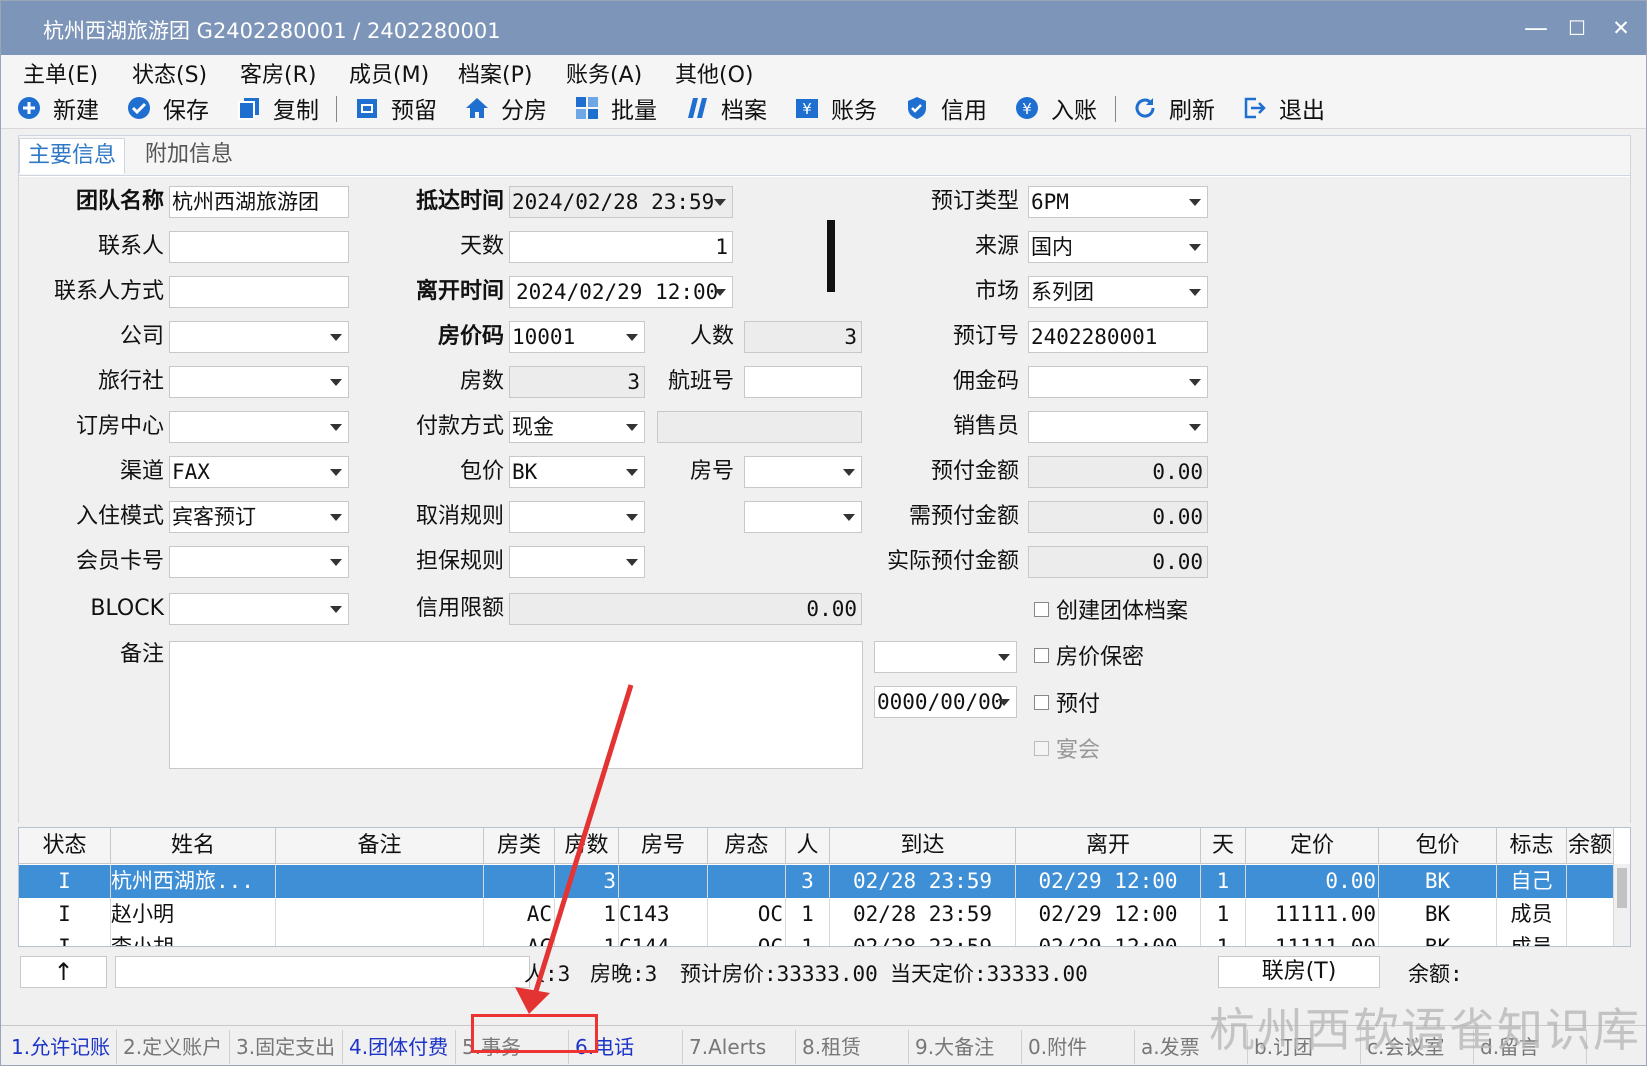 This screenshot has height=1067, width=1647. What do you see at coordinates (626, 1047) in the screenshot?
I see `bottom-tab: 6.电话` at bounding box center [626, 1047].